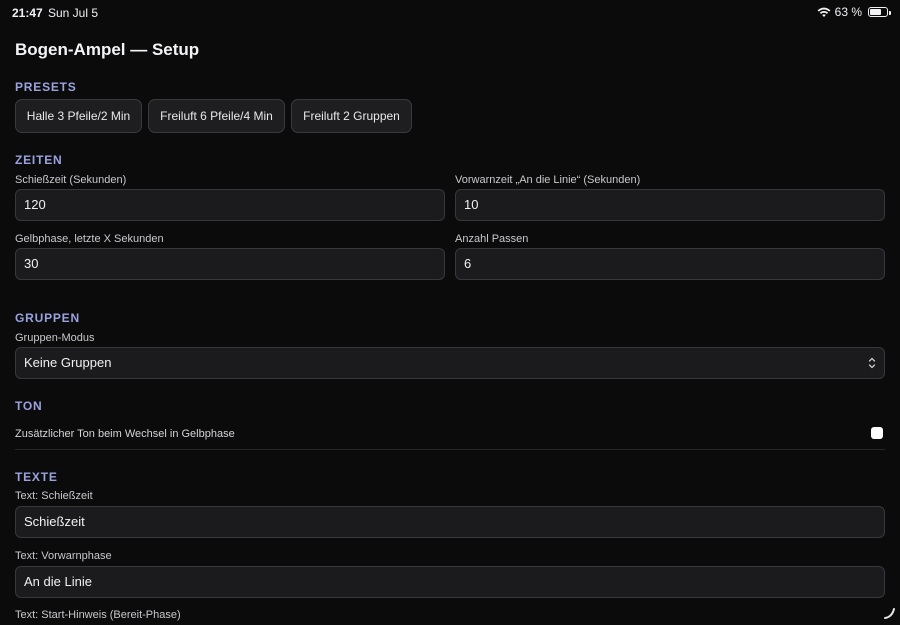  What do you see at coordinates (492, 239) in the screenshot?
I see `anzahl-passen-label: Anzahl Passen` at bounding box center [492, 239].